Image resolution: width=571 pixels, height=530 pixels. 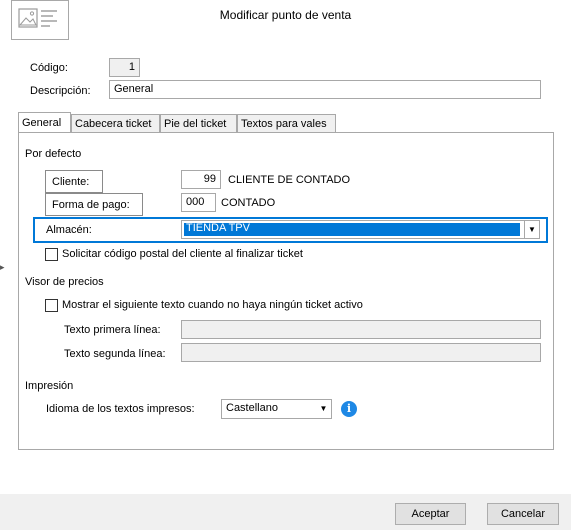 What do you see at coordinates (430, 514) in the screenshot?
I see `aceptar-button: Aceptar` at bounding box center [430, 514].